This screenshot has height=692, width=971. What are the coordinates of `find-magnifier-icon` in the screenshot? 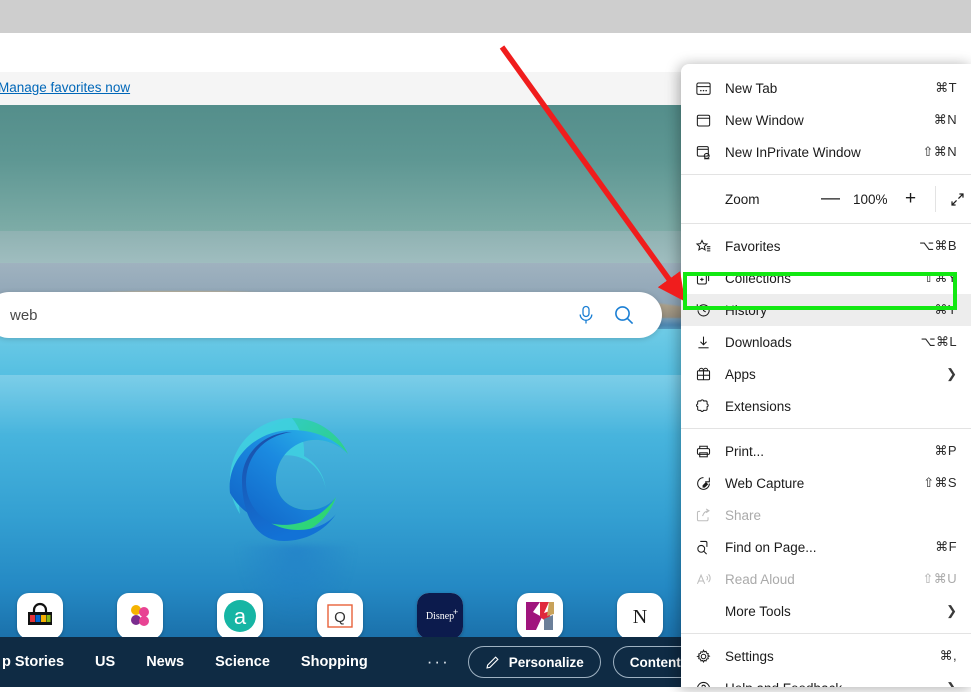 It's located at (703, 547).